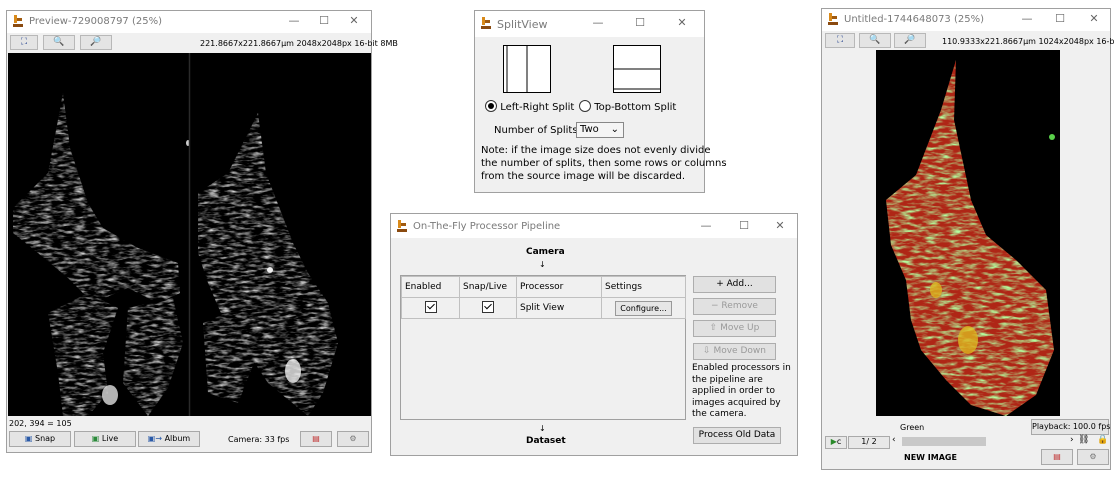  I want to click on channel-stepper: ▶c, so click(836, 442).